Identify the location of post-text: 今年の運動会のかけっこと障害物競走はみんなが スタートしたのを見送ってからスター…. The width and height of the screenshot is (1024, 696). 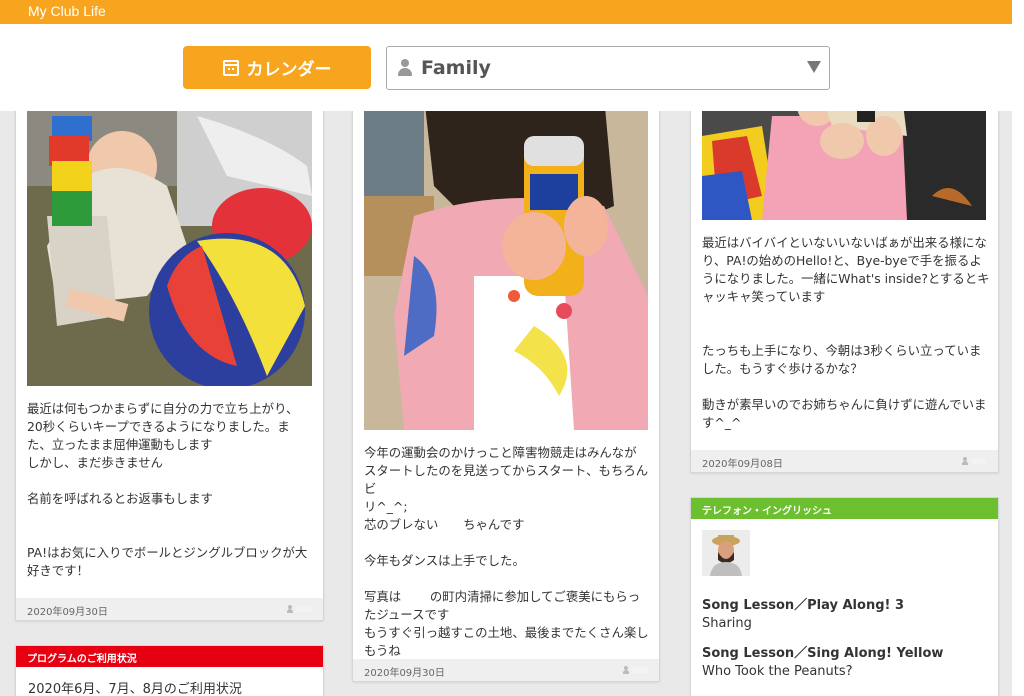
(506, 551).